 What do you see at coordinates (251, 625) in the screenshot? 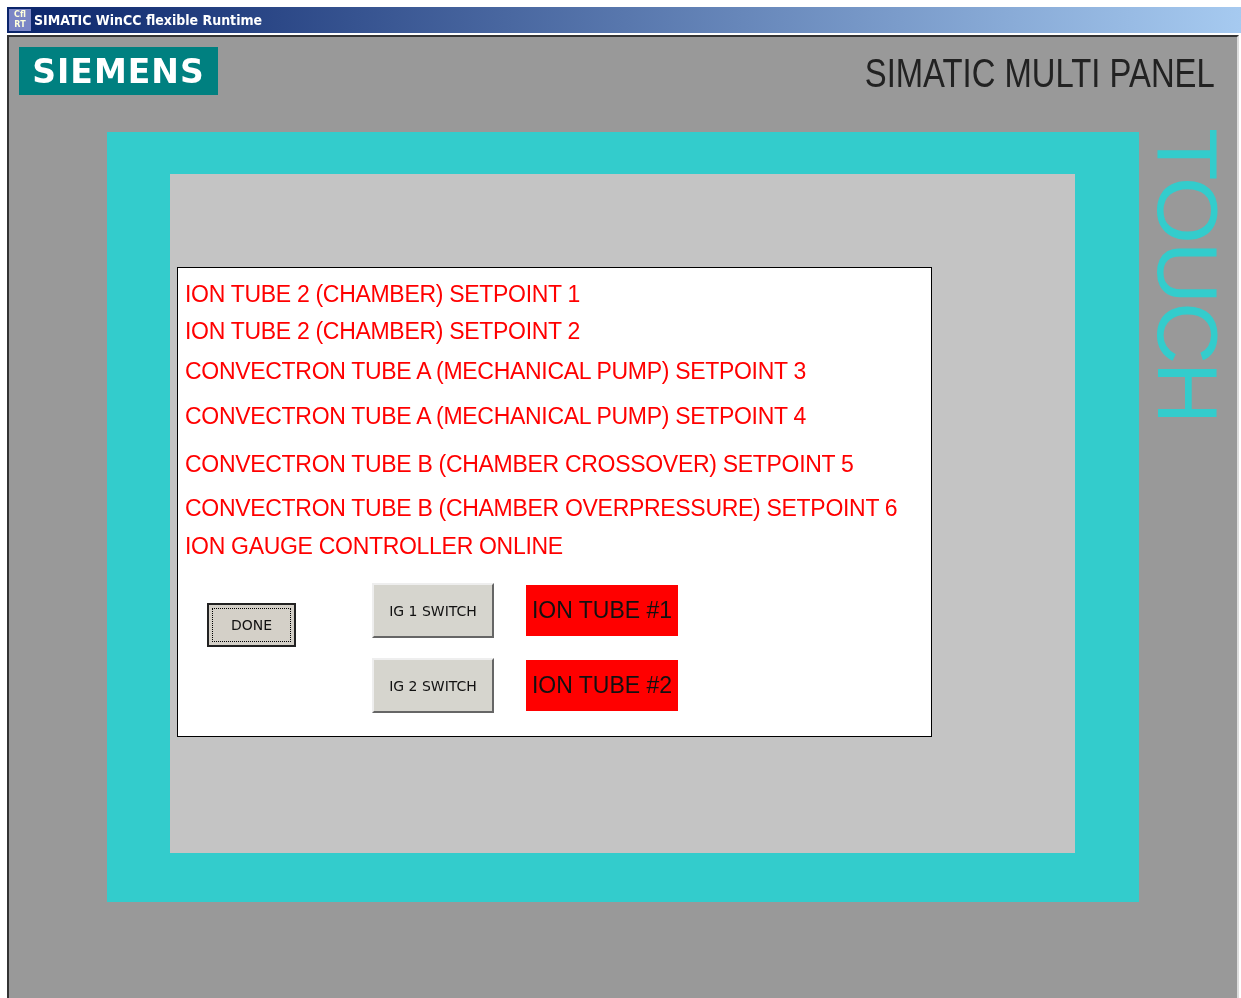
I see `done-button: DONE` at bounding box center [251, 625].